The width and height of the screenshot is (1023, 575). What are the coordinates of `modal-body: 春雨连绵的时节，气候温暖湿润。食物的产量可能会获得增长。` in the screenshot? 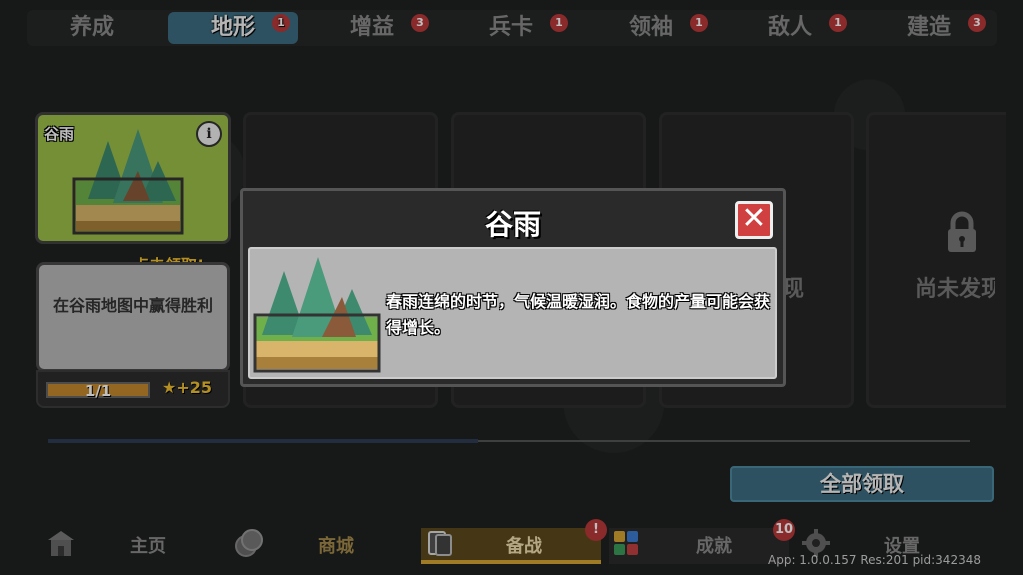 It's located at (512, 313).